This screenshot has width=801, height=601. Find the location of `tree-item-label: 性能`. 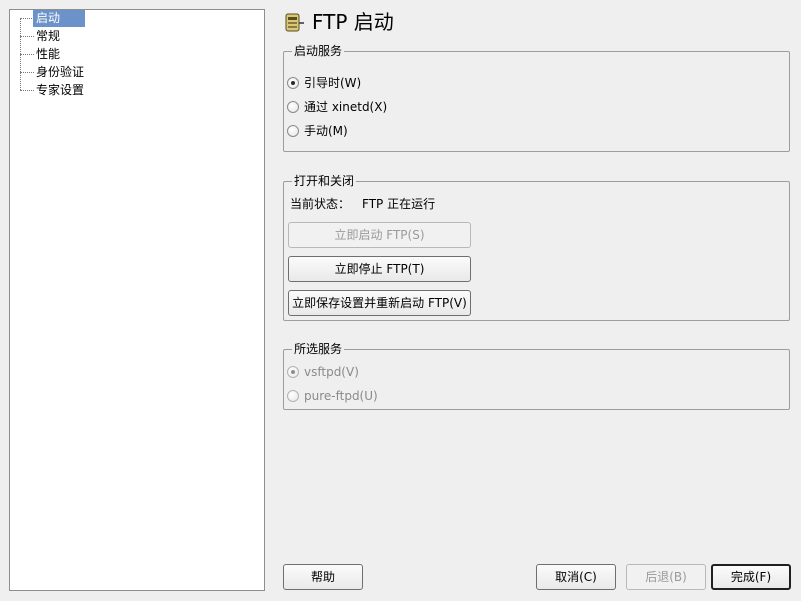

tree-item-label: 性能 is located at coordinates (48, 54).